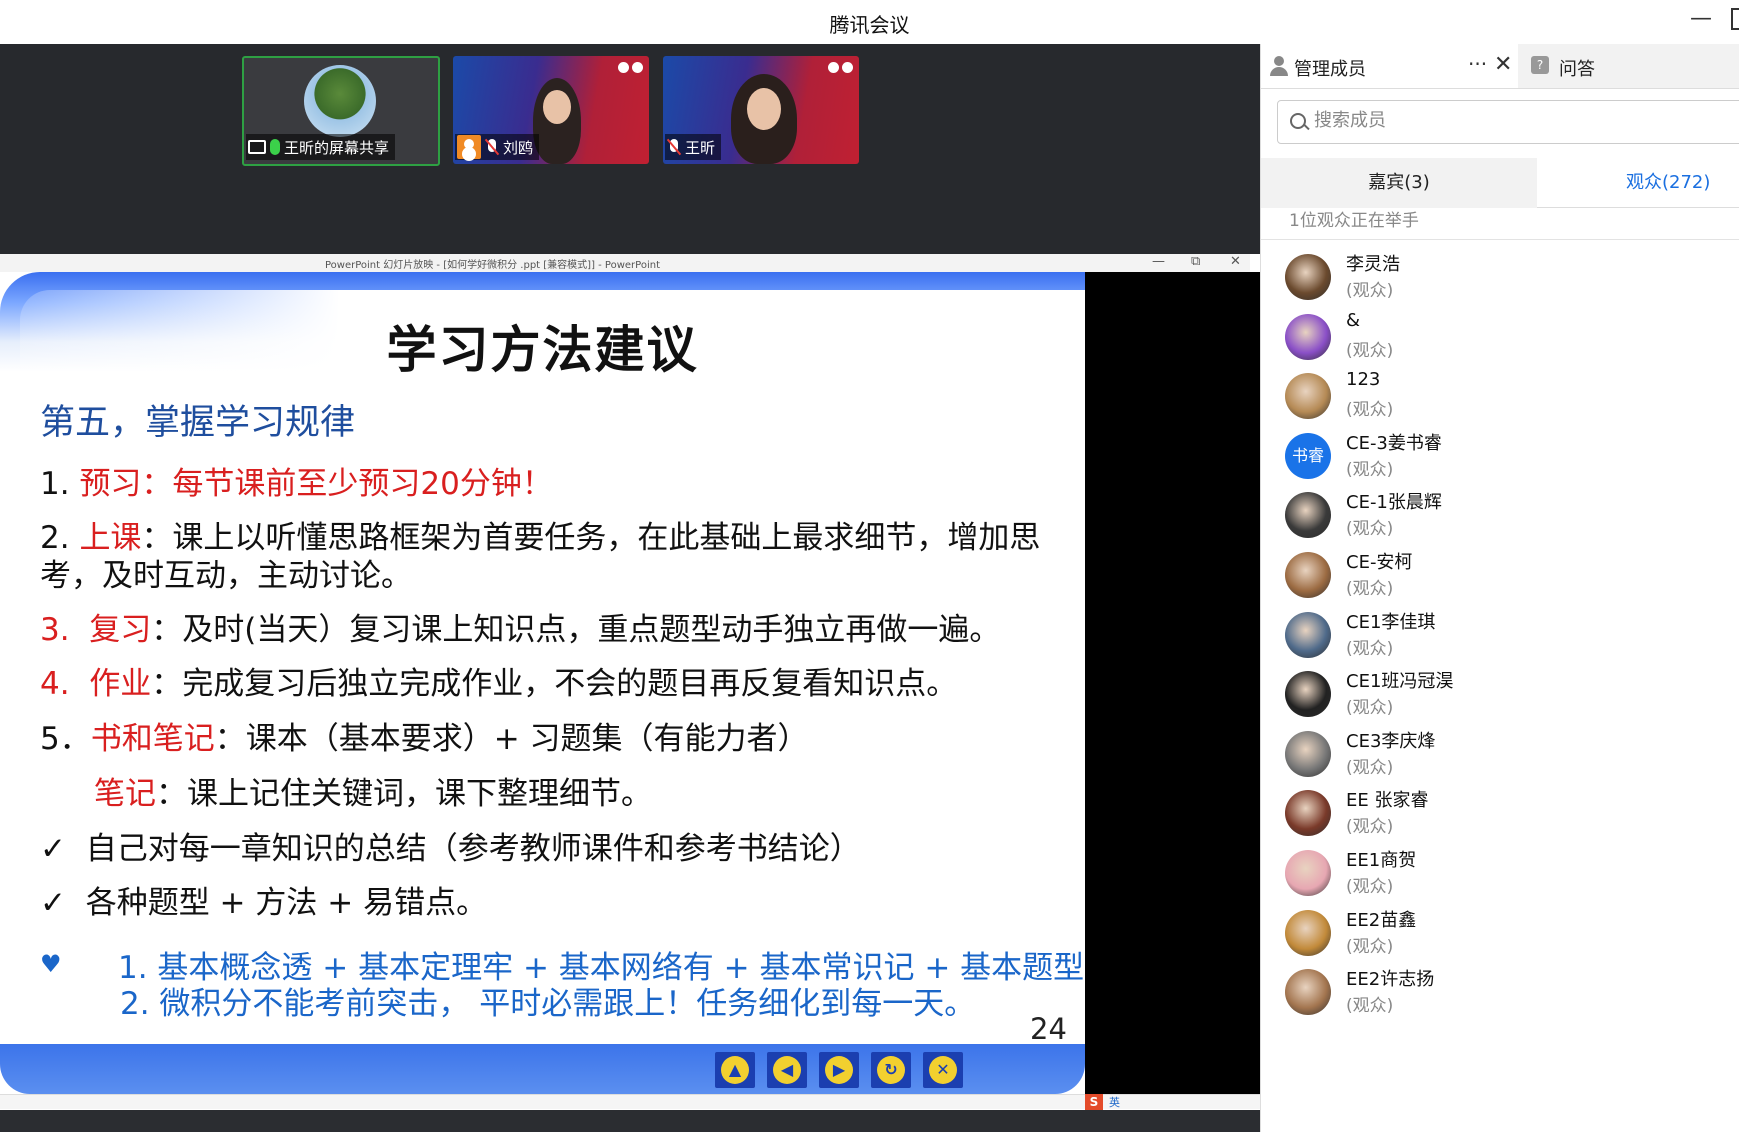 Image resolution: width=1739 pixels, height=1132 pixels. I want to click on tab-audience: 观众(272), so click(1638, 183).